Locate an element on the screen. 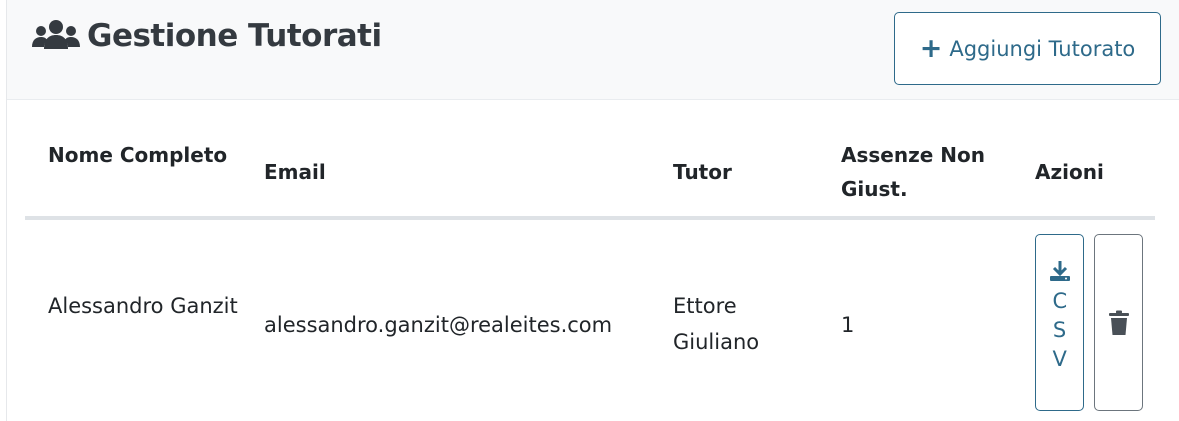  table-header-divider is located at coordinates (590, 218).